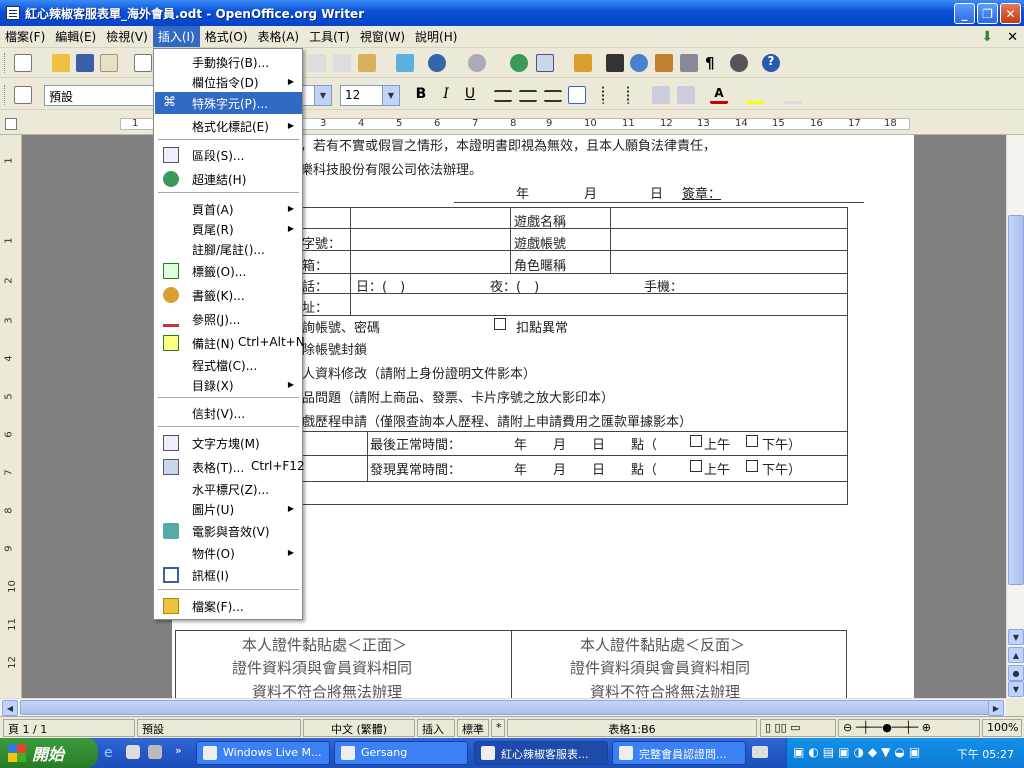 The height and width of the screenshot is (768, 1024). Describe the element at coordinates (143, 63) in the screenshot. I see `edit-mode-icon` at that location.